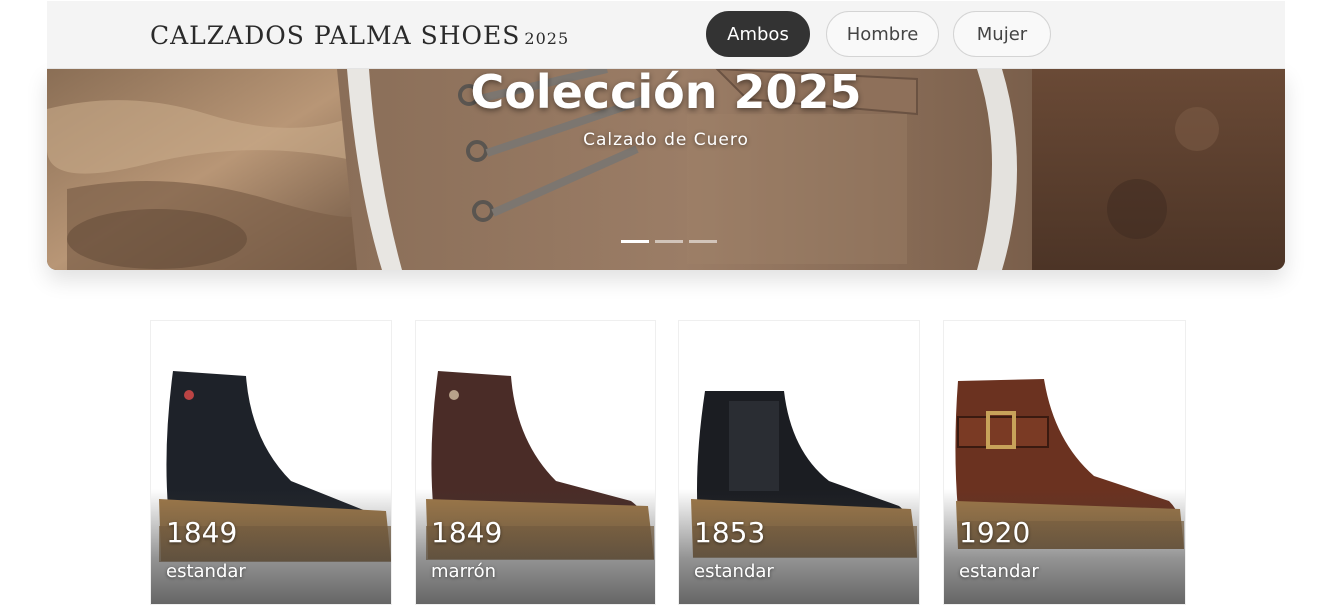  I want to click on product-card: 1849 marrón, so click(535, 462).